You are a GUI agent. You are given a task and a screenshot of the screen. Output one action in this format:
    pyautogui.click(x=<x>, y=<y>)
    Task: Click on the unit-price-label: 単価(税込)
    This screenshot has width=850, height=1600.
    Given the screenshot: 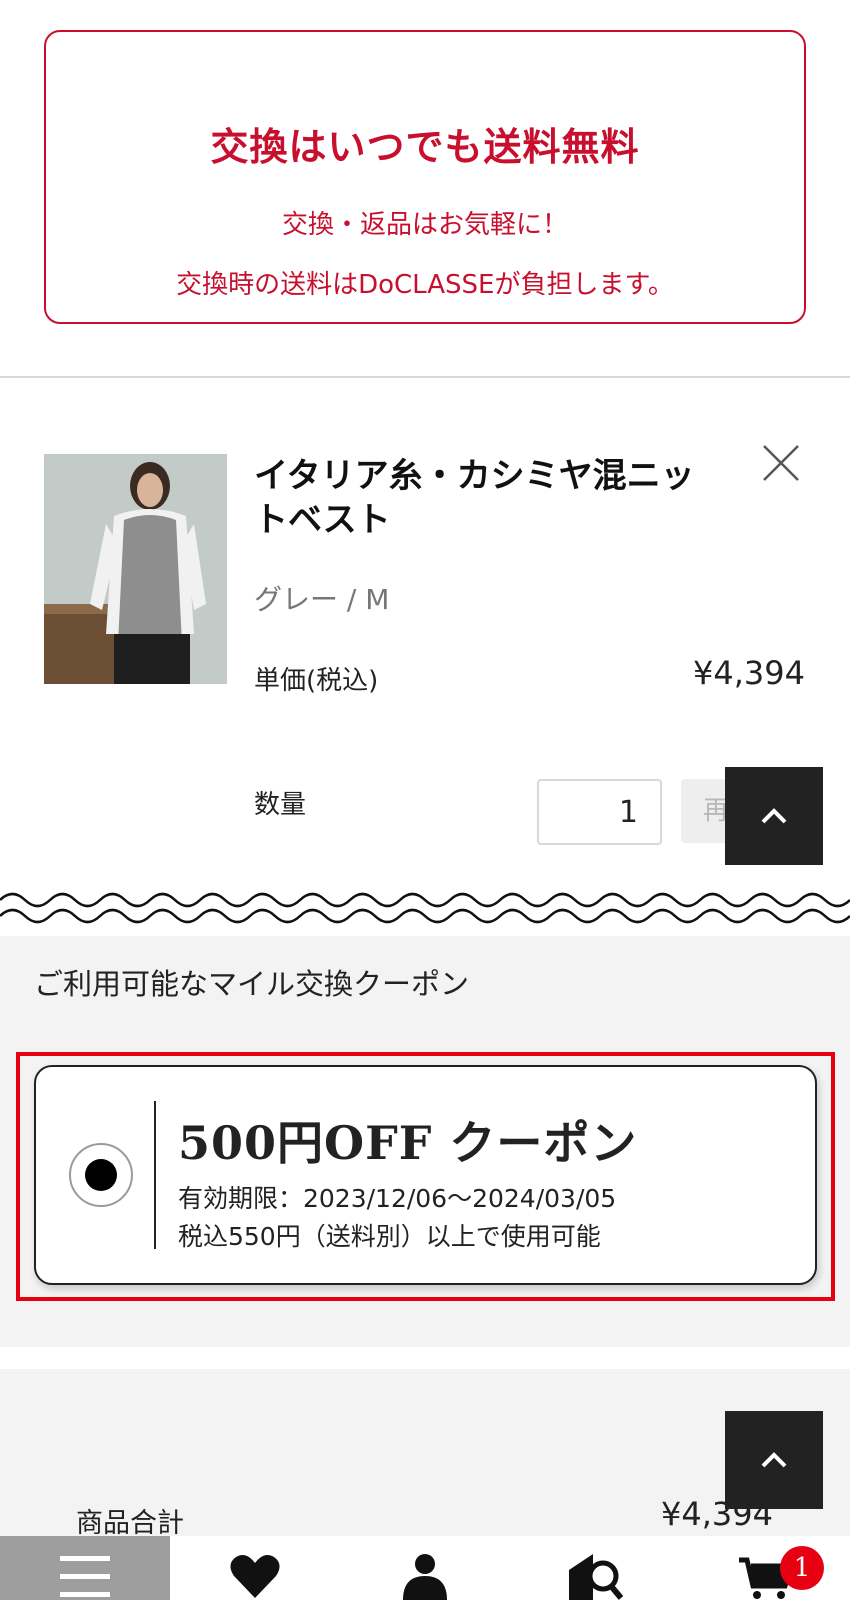 What is the action you would take?
    pyautogui.click(x=316, y=681)
    